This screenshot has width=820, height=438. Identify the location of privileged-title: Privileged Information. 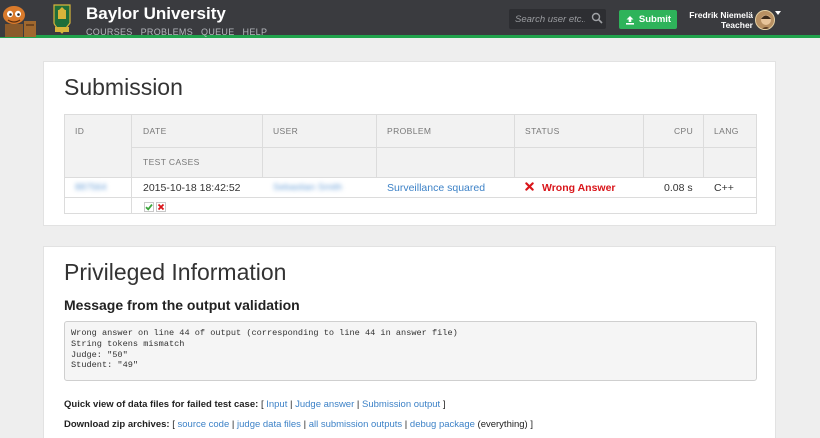
(175, 272).